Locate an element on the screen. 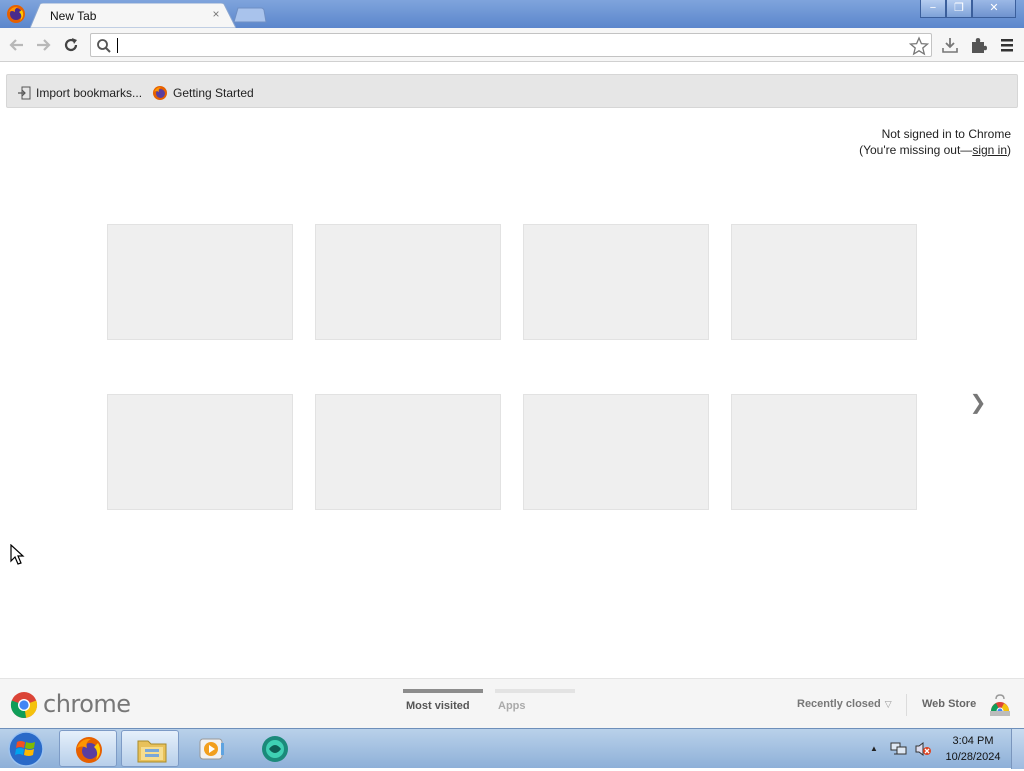 This screenshot has height=771, width=1024. recently-closed-menu: Recently closed ▽ is located at coordinates (844, 704).